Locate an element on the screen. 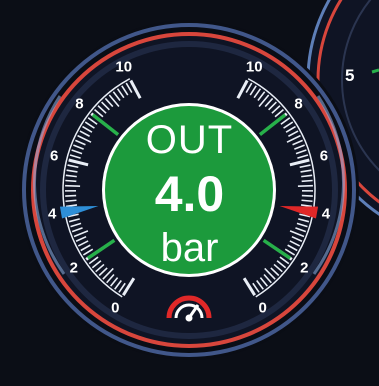  left-scale-label: 8 is located at coordinates (79, 104).